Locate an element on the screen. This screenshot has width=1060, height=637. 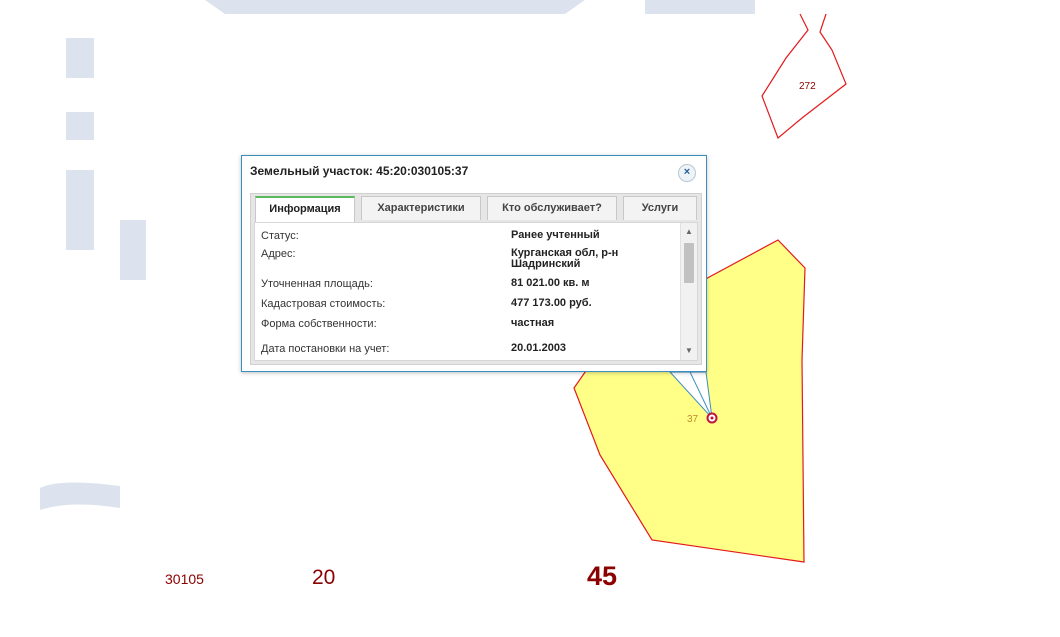
info-value: частная is located at coordinates (533, 323).